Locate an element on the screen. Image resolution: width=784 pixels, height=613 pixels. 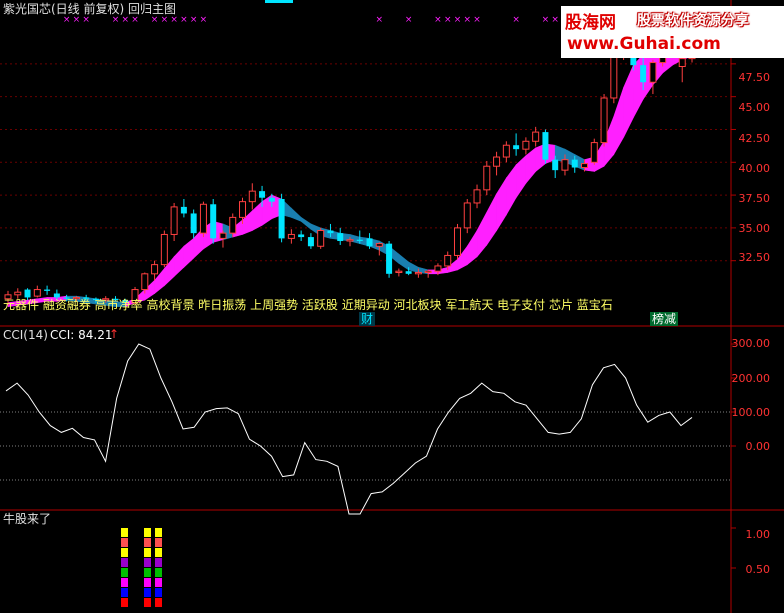
cyan-marker is located at coordinates (279, 1).